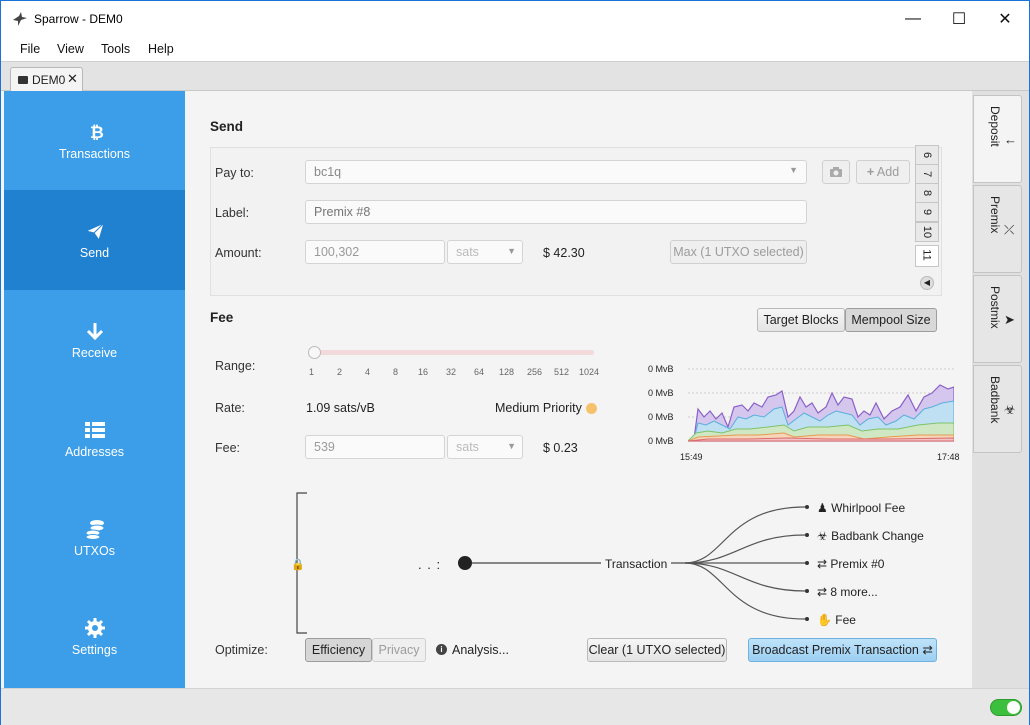 The image size is (1030, 725). What do you see at coordinates (452, 352) in the screenshot?
I see `fee-range-slider-track` at bounding box center [452, 352].